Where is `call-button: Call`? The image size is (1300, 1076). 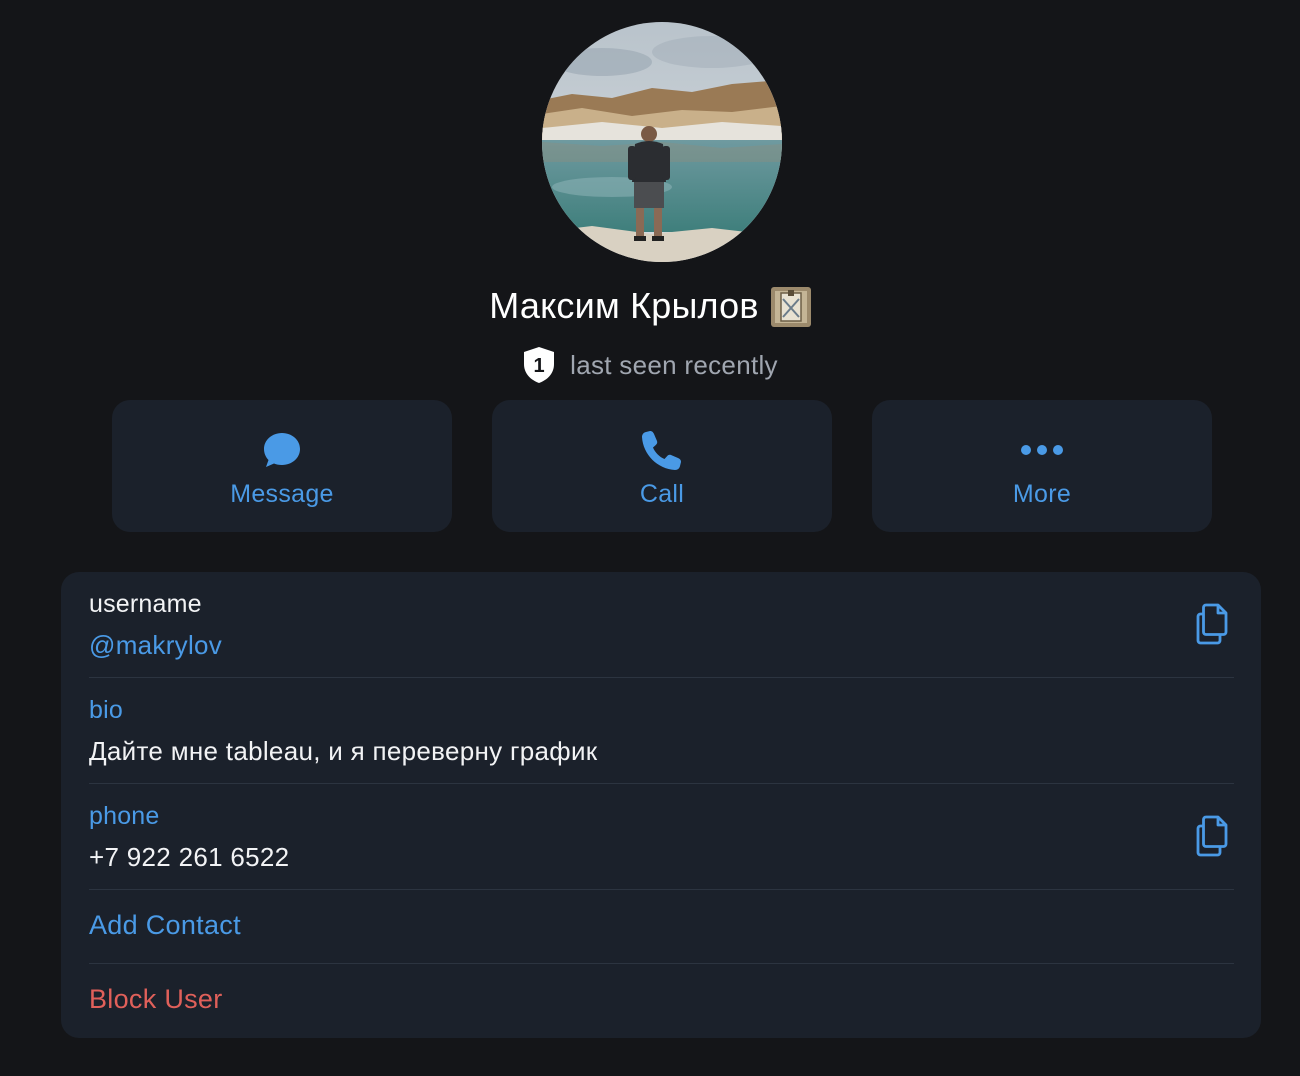 call-button: Call is located at coordinates (662, 466).